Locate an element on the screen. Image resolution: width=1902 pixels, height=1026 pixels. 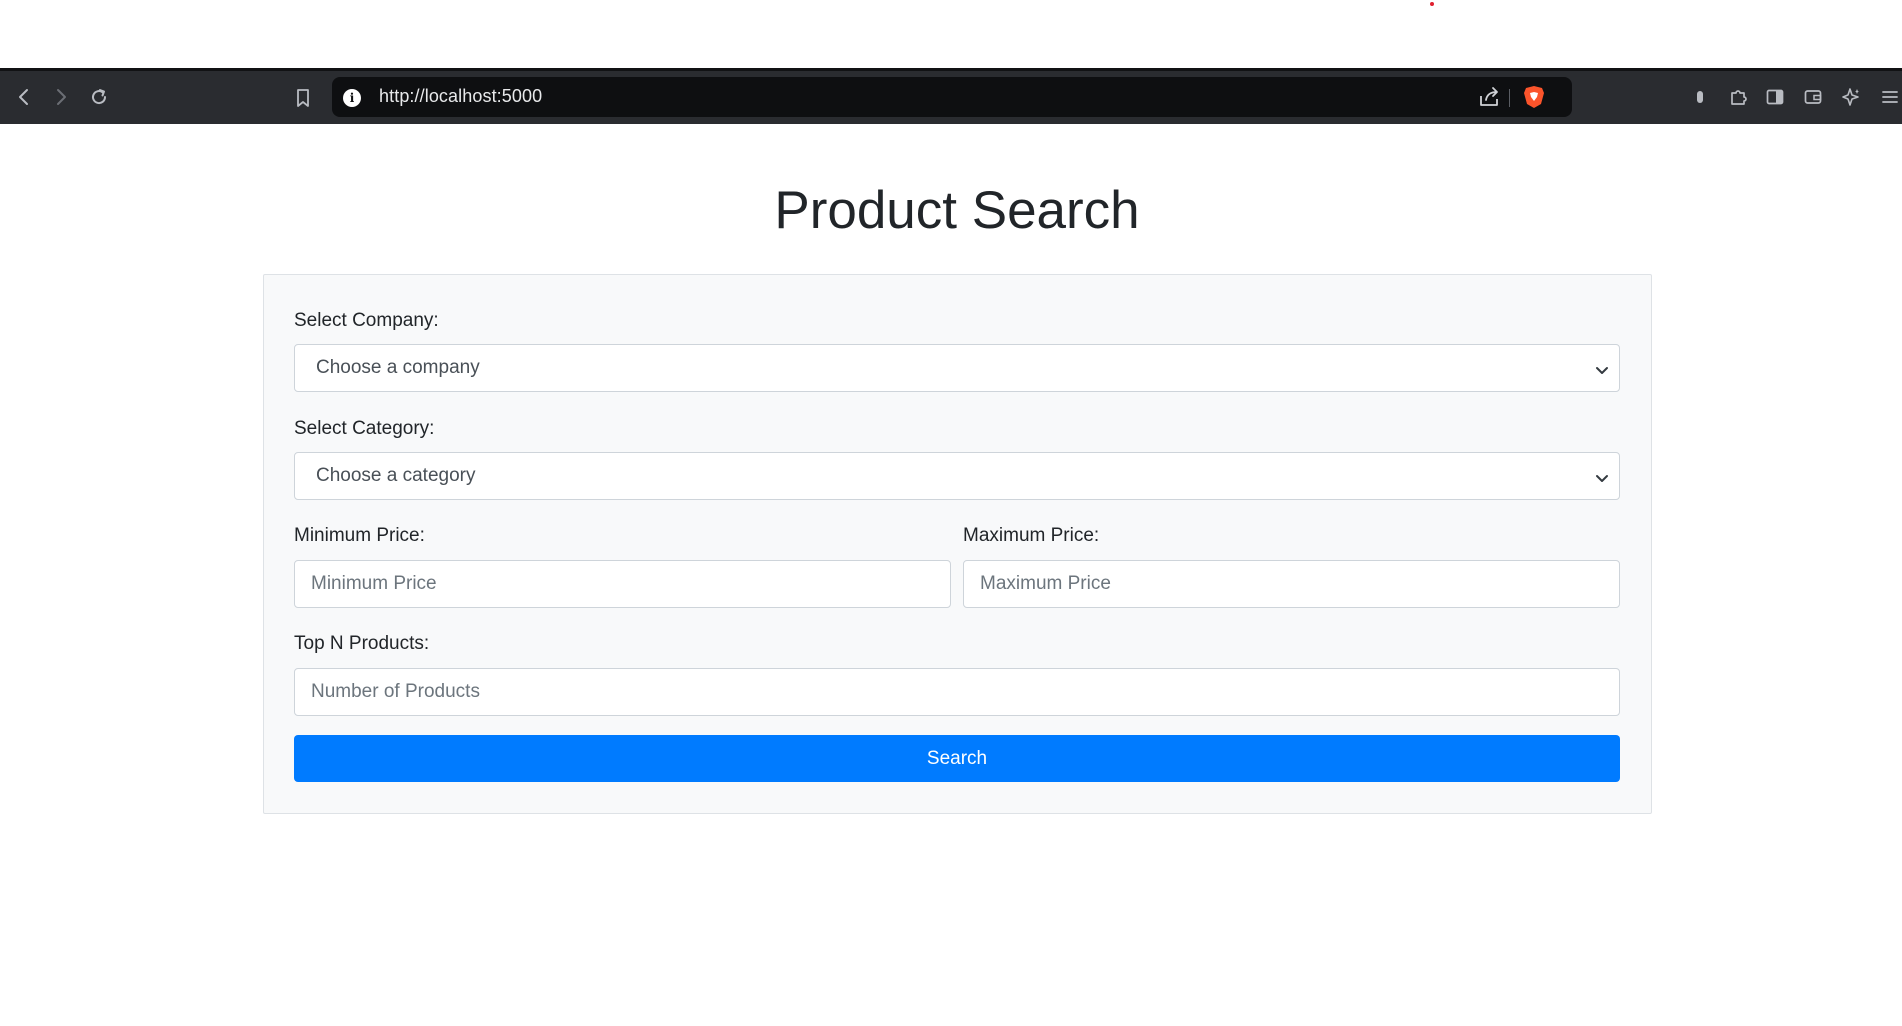
min-price-input: Minimum Price is located at coordinates (622, 584).